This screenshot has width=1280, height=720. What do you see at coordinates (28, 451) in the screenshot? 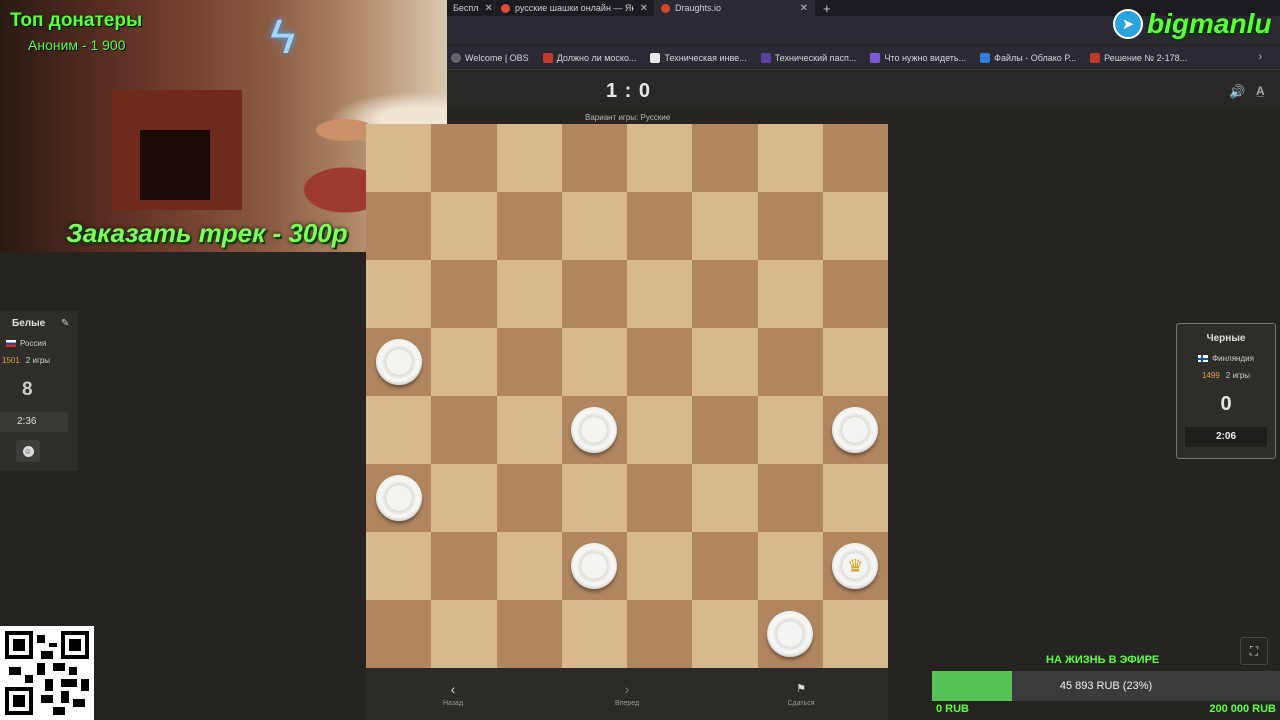
I see `emoji-button: ☺` at bounding box center [28, 451].